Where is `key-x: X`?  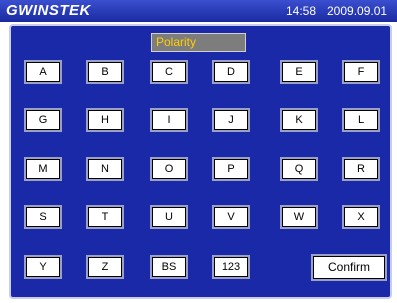 key-x: X is located at coordinates (361, 217).